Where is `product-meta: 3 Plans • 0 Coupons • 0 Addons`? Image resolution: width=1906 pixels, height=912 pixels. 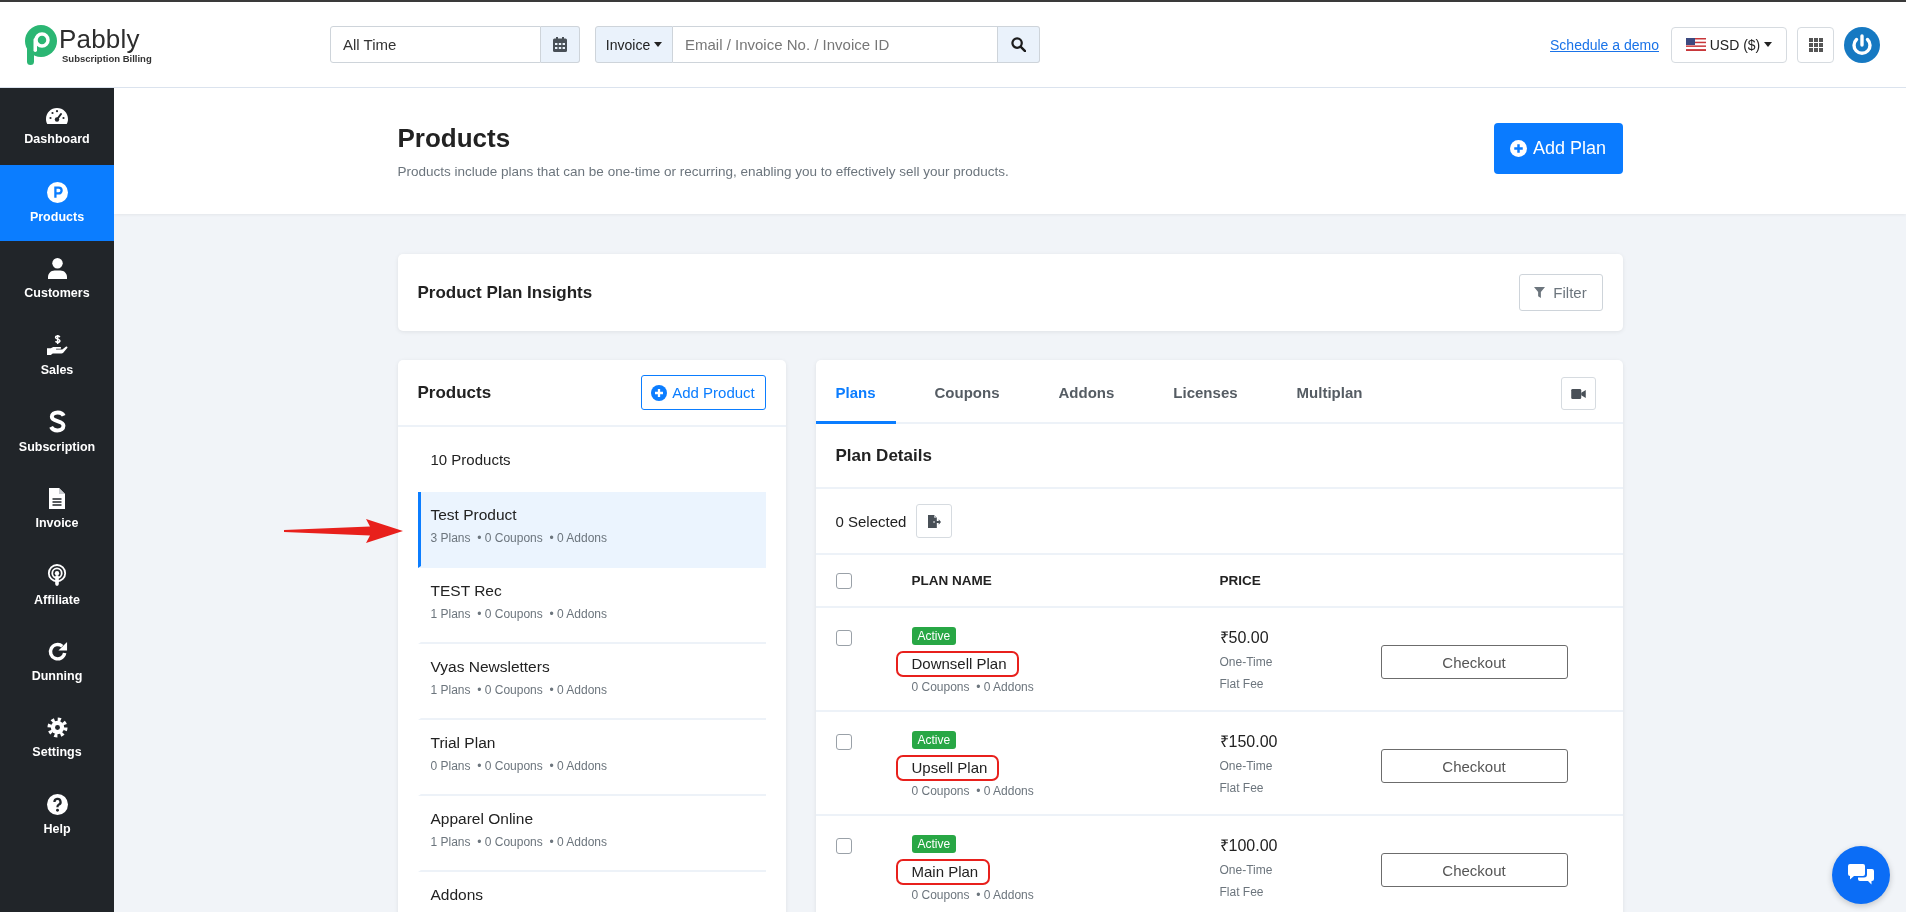
product-meta: 3 Plans • 0 Coupons • 0 Addons is located at coordinates (519, 538).